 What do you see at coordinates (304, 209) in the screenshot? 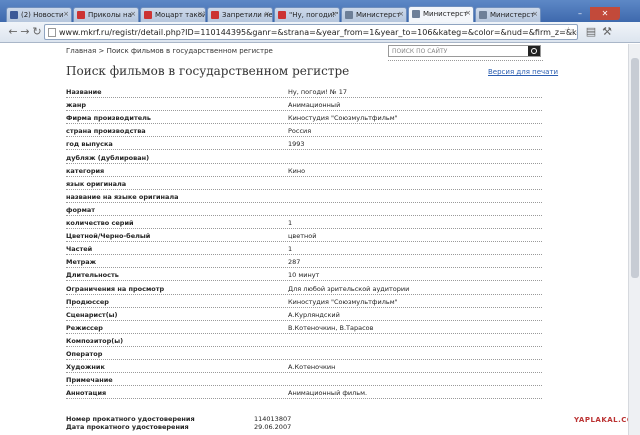
I see `table-row: формат` at bounding box center [304, 209].